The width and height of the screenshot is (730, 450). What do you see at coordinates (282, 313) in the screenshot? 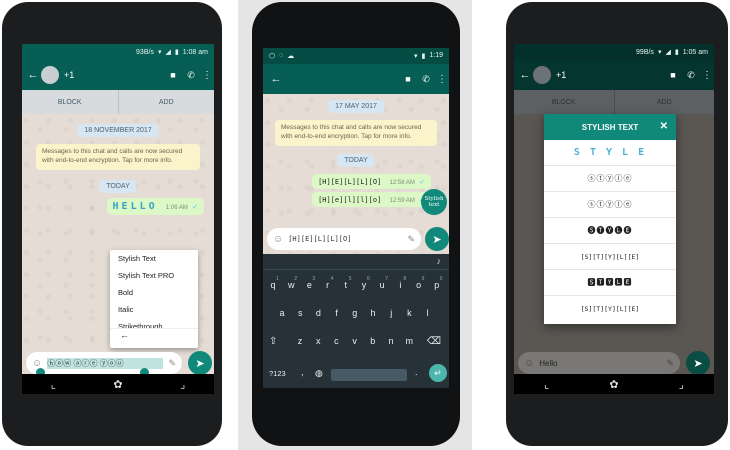
I see `key-a: a` at bounding box center [282, 313].